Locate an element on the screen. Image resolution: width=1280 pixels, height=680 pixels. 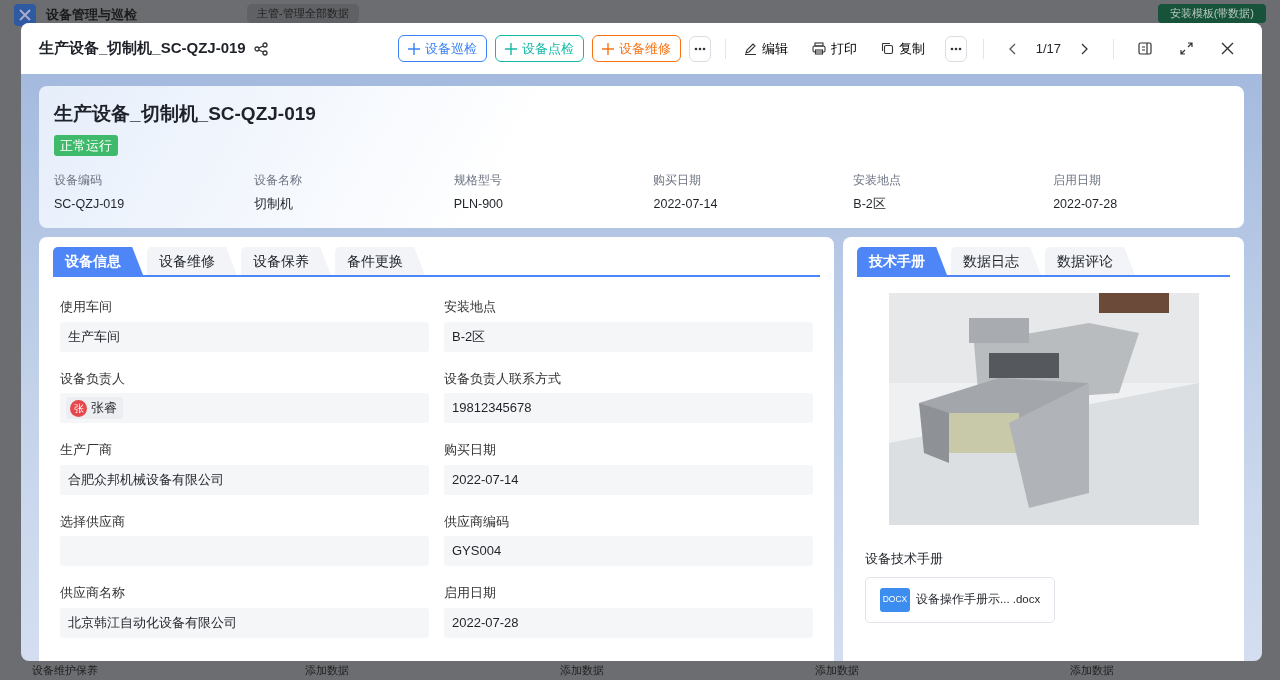
add-action-button: 设备巡检 is located at coordinates (442, 48).